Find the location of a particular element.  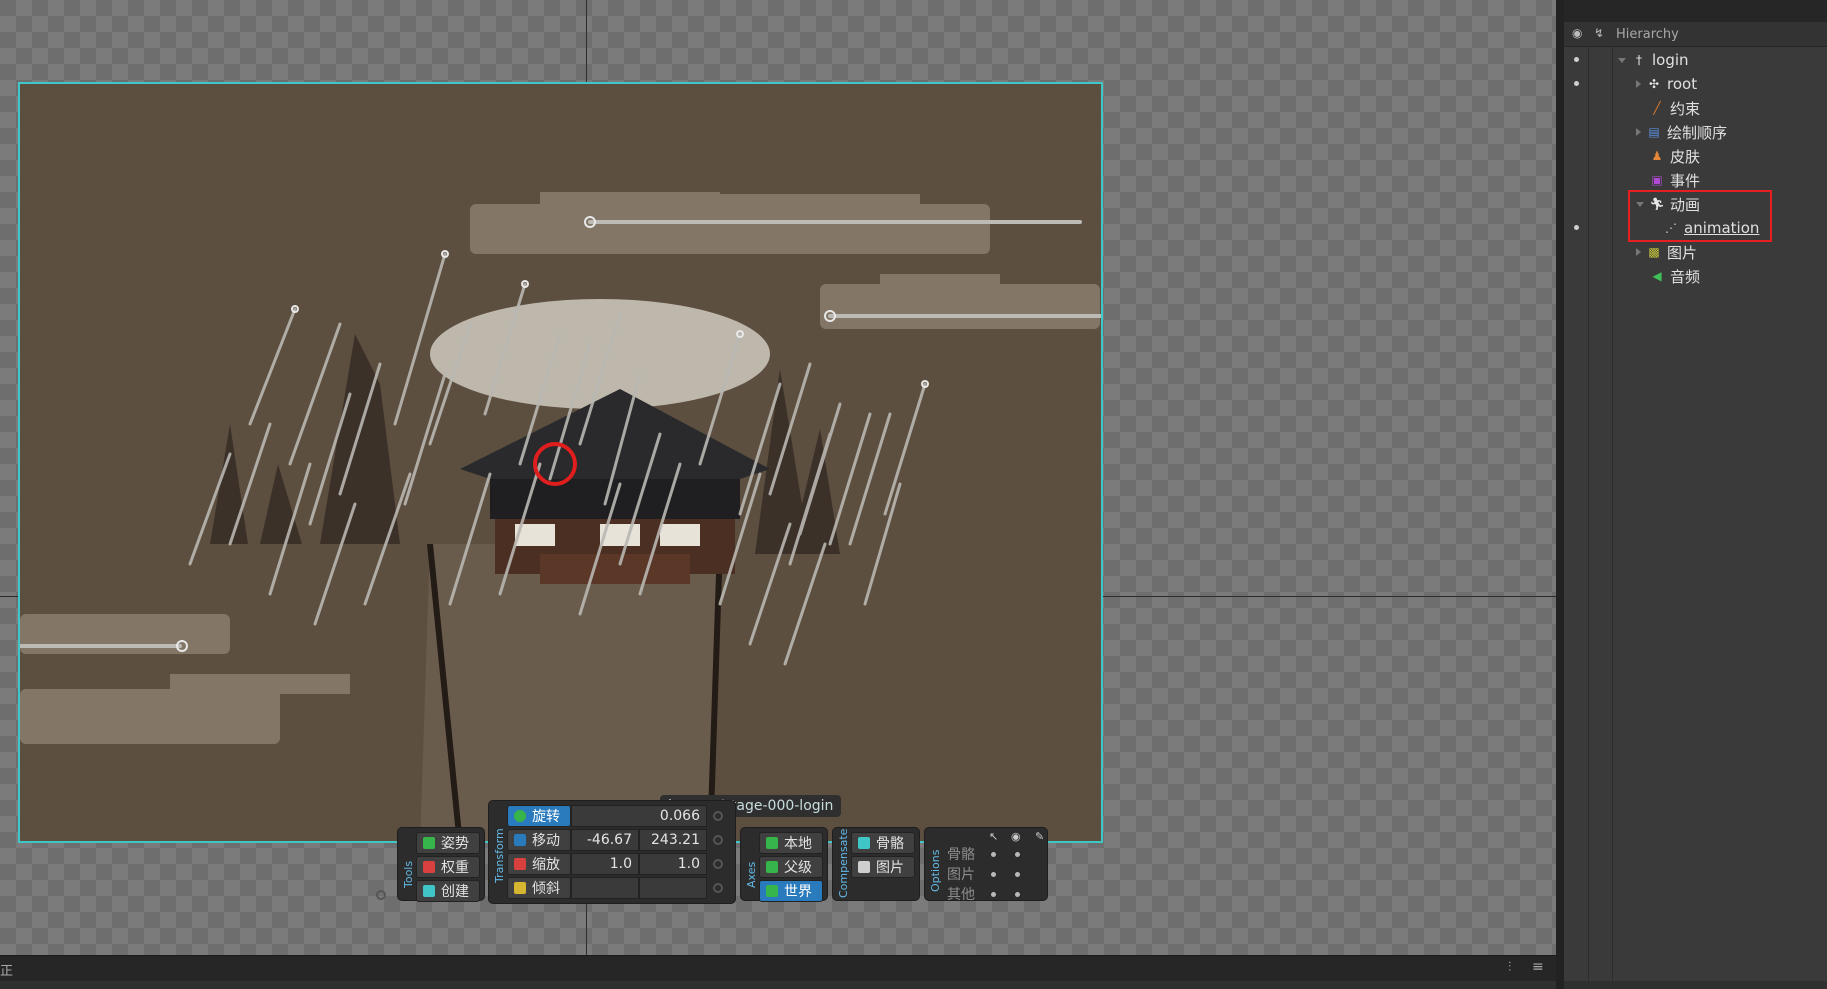

draw-order-icon: ▤ is located at coordinates (1654, 132).